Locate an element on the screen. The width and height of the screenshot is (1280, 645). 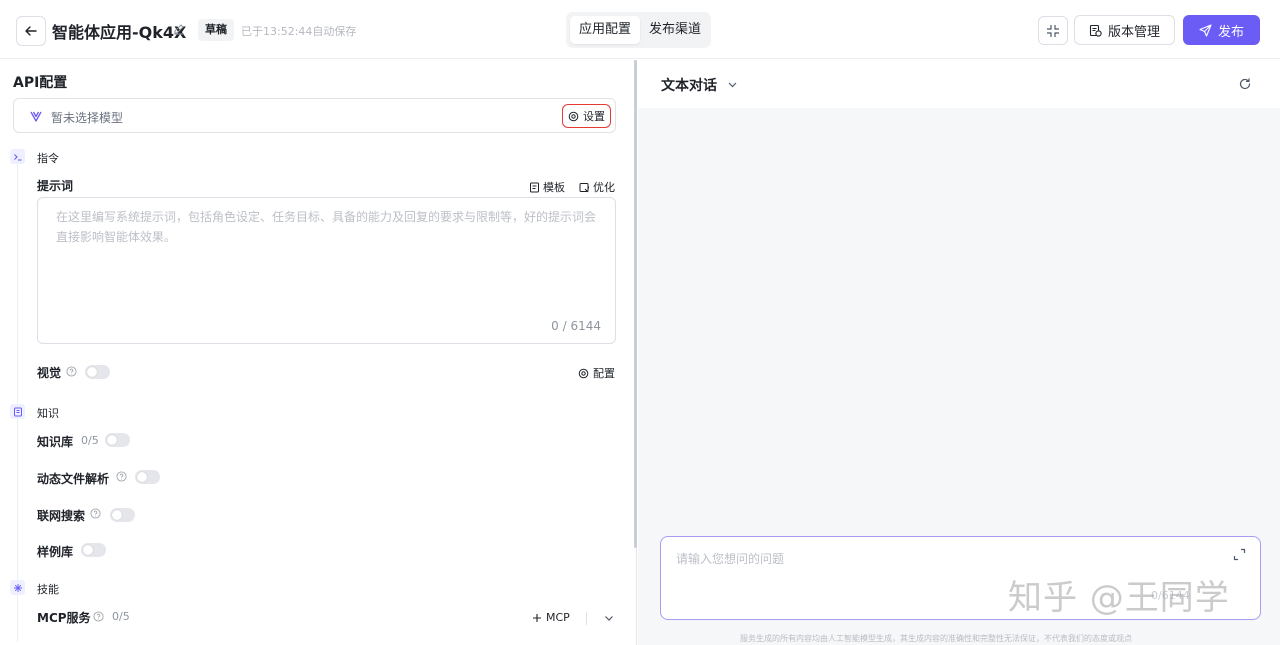
version-label: 版本管理 is located at coordinates (1133, 32).